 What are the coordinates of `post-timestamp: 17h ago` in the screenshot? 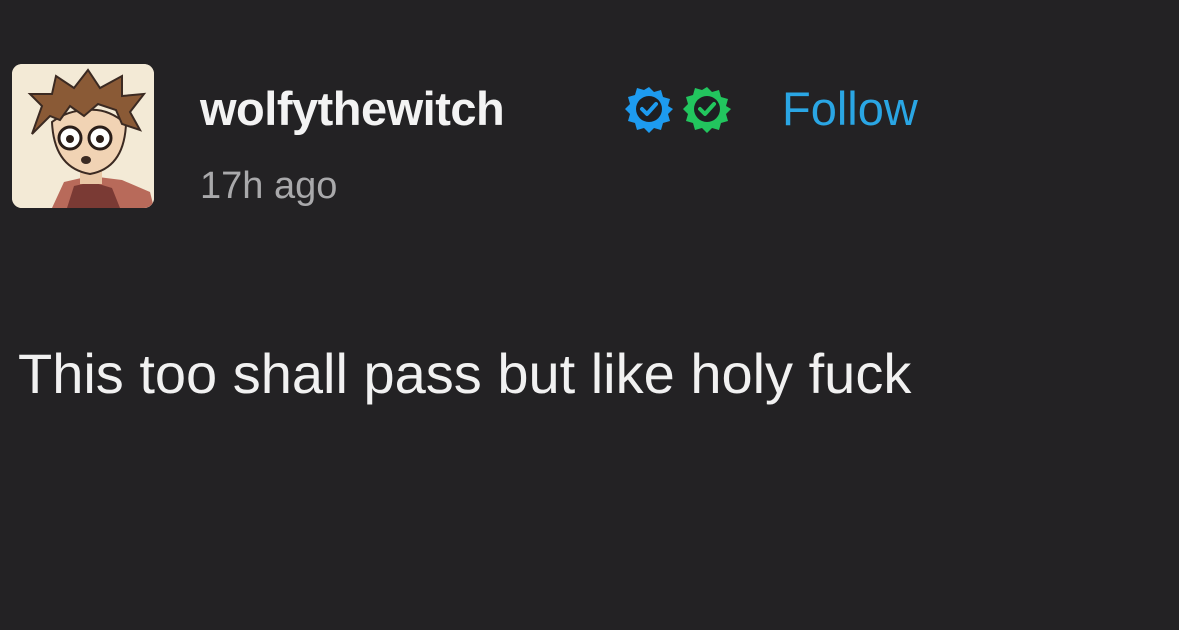 It's located at (269, 186).